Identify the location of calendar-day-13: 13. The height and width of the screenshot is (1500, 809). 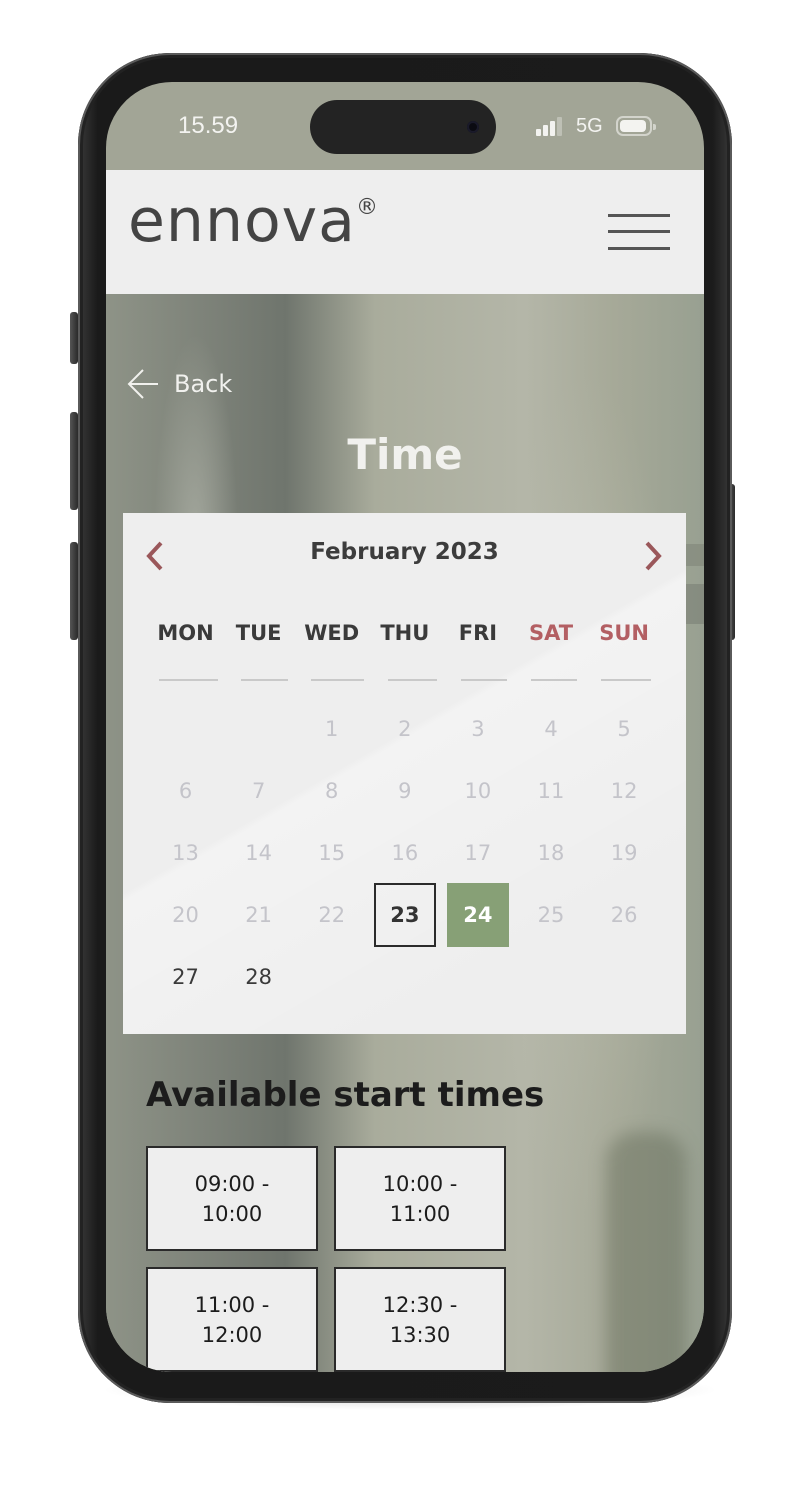
(185, 853).